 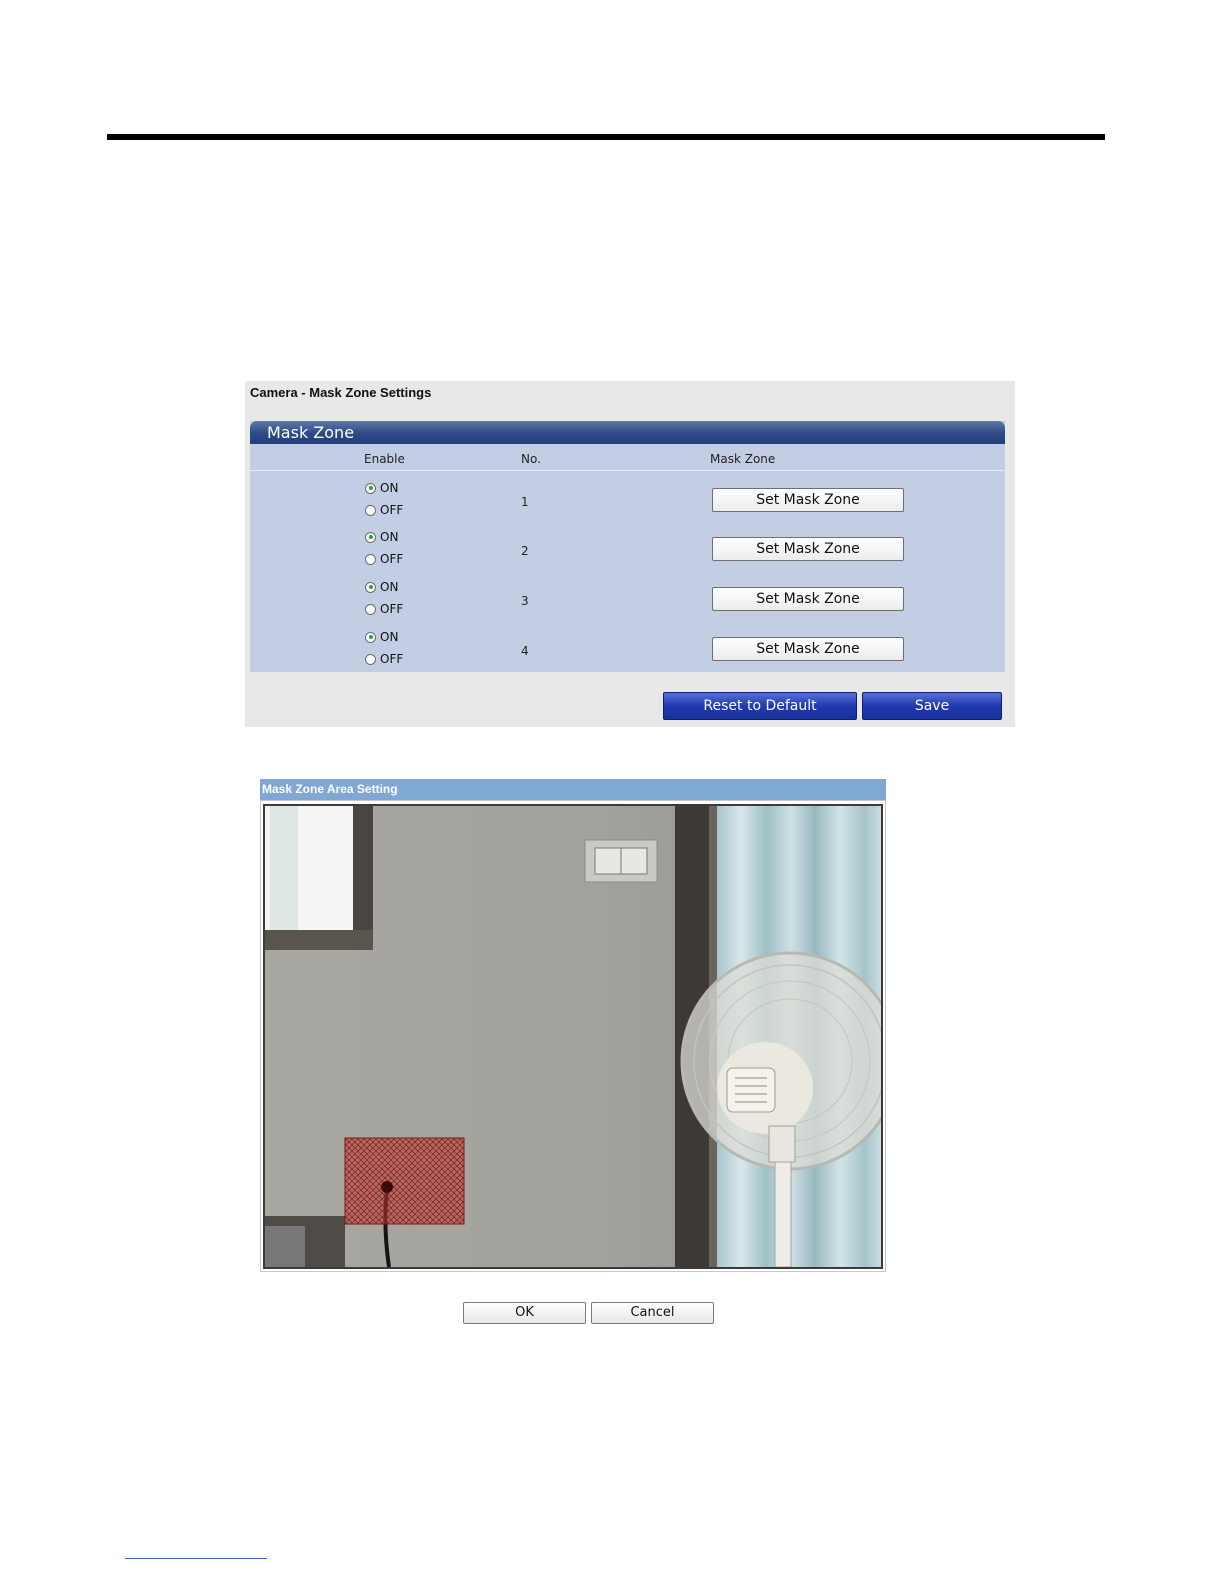 What do you see at coordinates (932, 706) in the screenshot?
I see `save-button: Save` at bounding box center [932, 706].